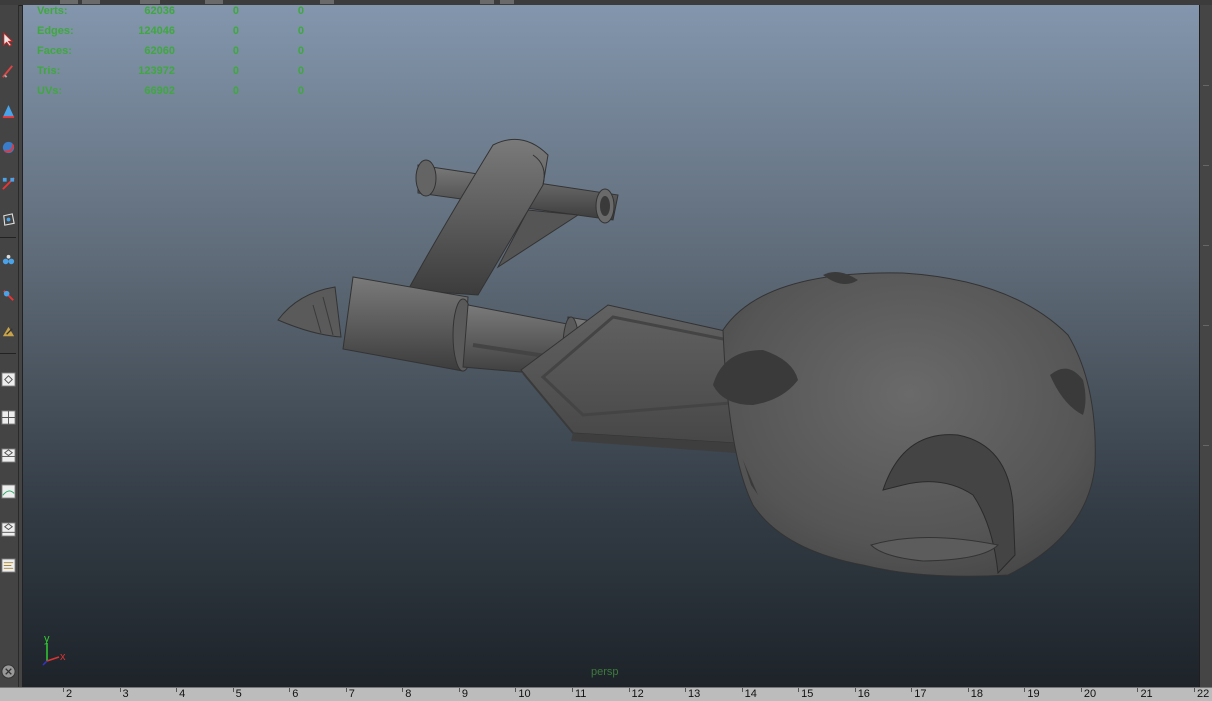  I want to click on timeline-tick-label: 3, so click(125, 694).